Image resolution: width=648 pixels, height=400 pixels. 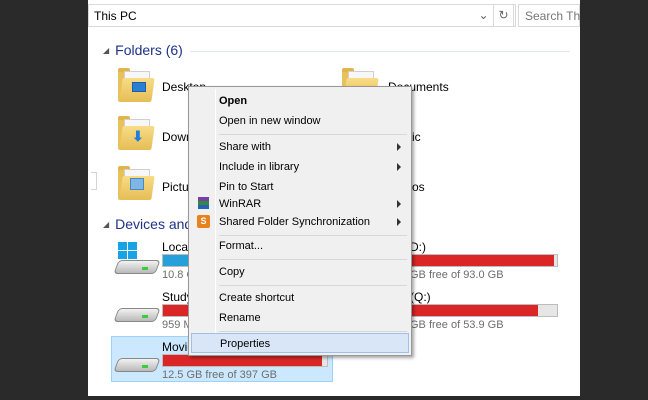 I want to click on group-header-folders: ◢ Folders (6), so click(x=143, y=50).